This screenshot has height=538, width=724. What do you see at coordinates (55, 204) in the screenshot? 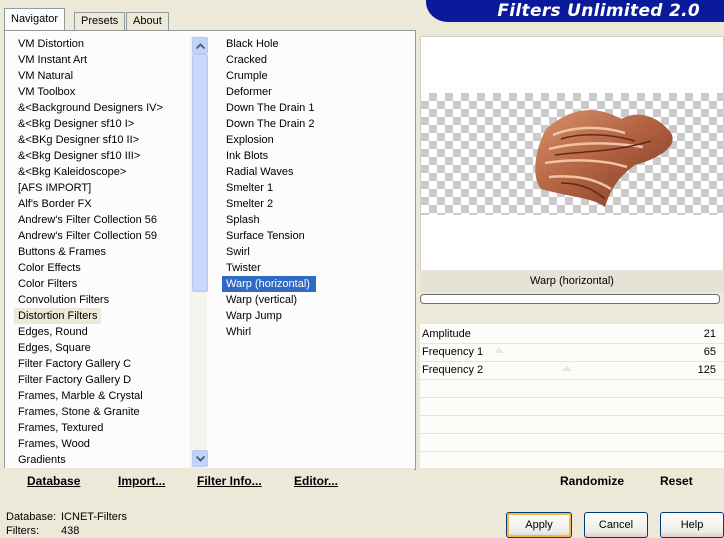
I see `category-item: Alf's Border FX` at bounding box center [55, 204].